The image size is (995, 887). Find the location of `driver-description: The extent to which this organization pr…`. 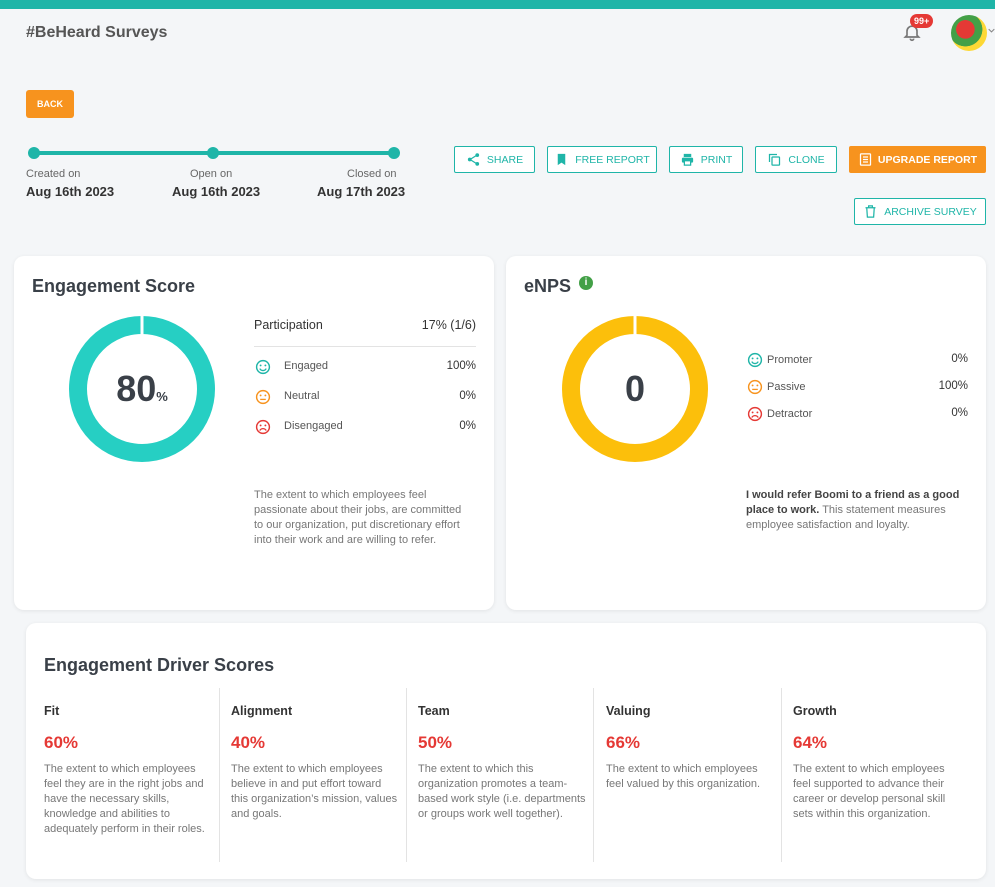

driver-description: The extent to which this organization pr… is located at coordinates (502, 791).